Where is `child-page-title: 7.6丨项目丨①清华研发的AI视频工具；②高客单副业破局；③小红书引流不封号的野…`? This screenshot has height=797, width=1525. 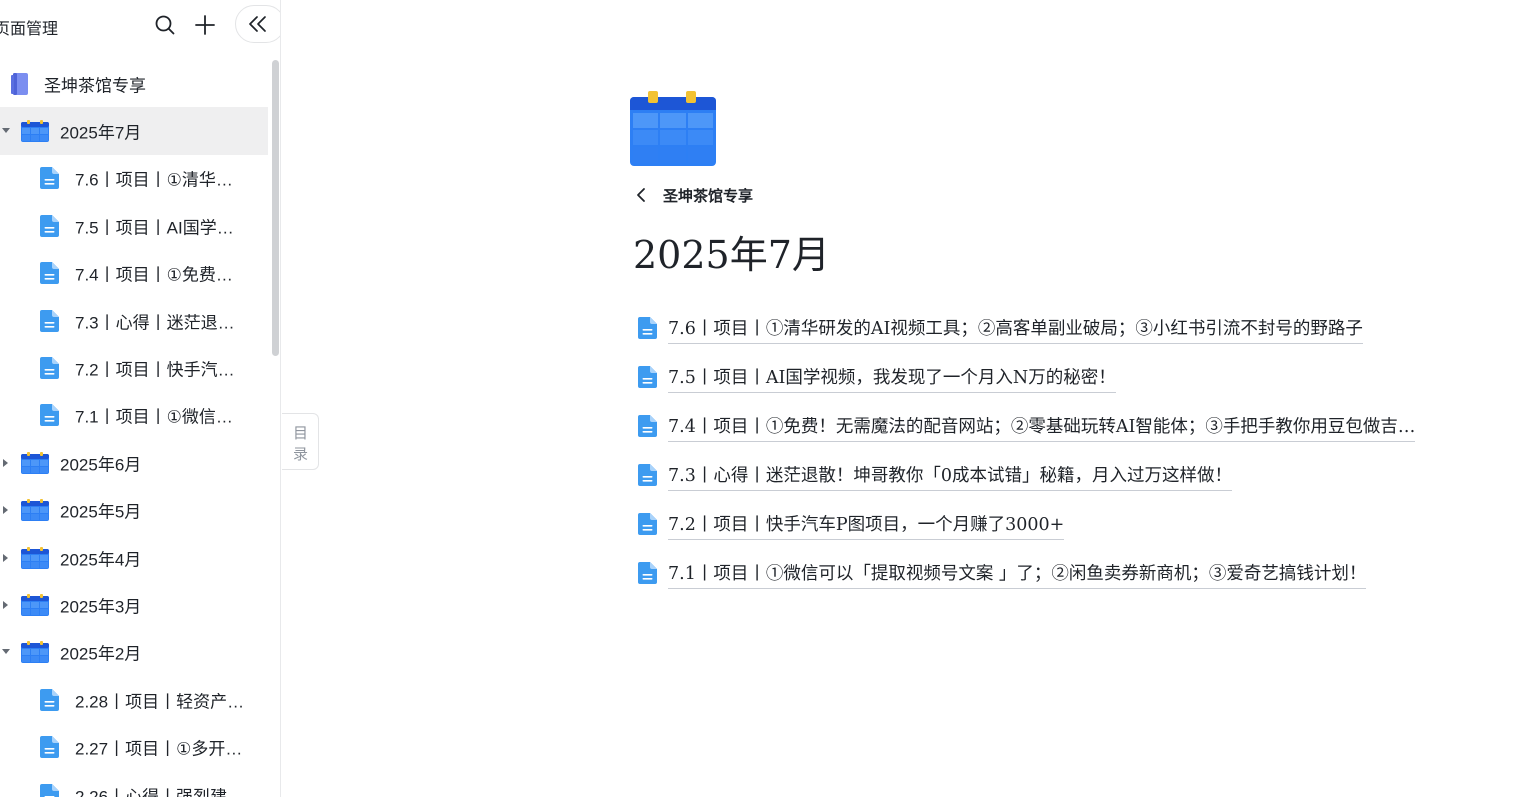 child-page-title: 7.6丨项目丨①清华研发的AI视频工具；②高客单副业破局；③小红书引流不封号的野… is located at coordinates (1015, 329).